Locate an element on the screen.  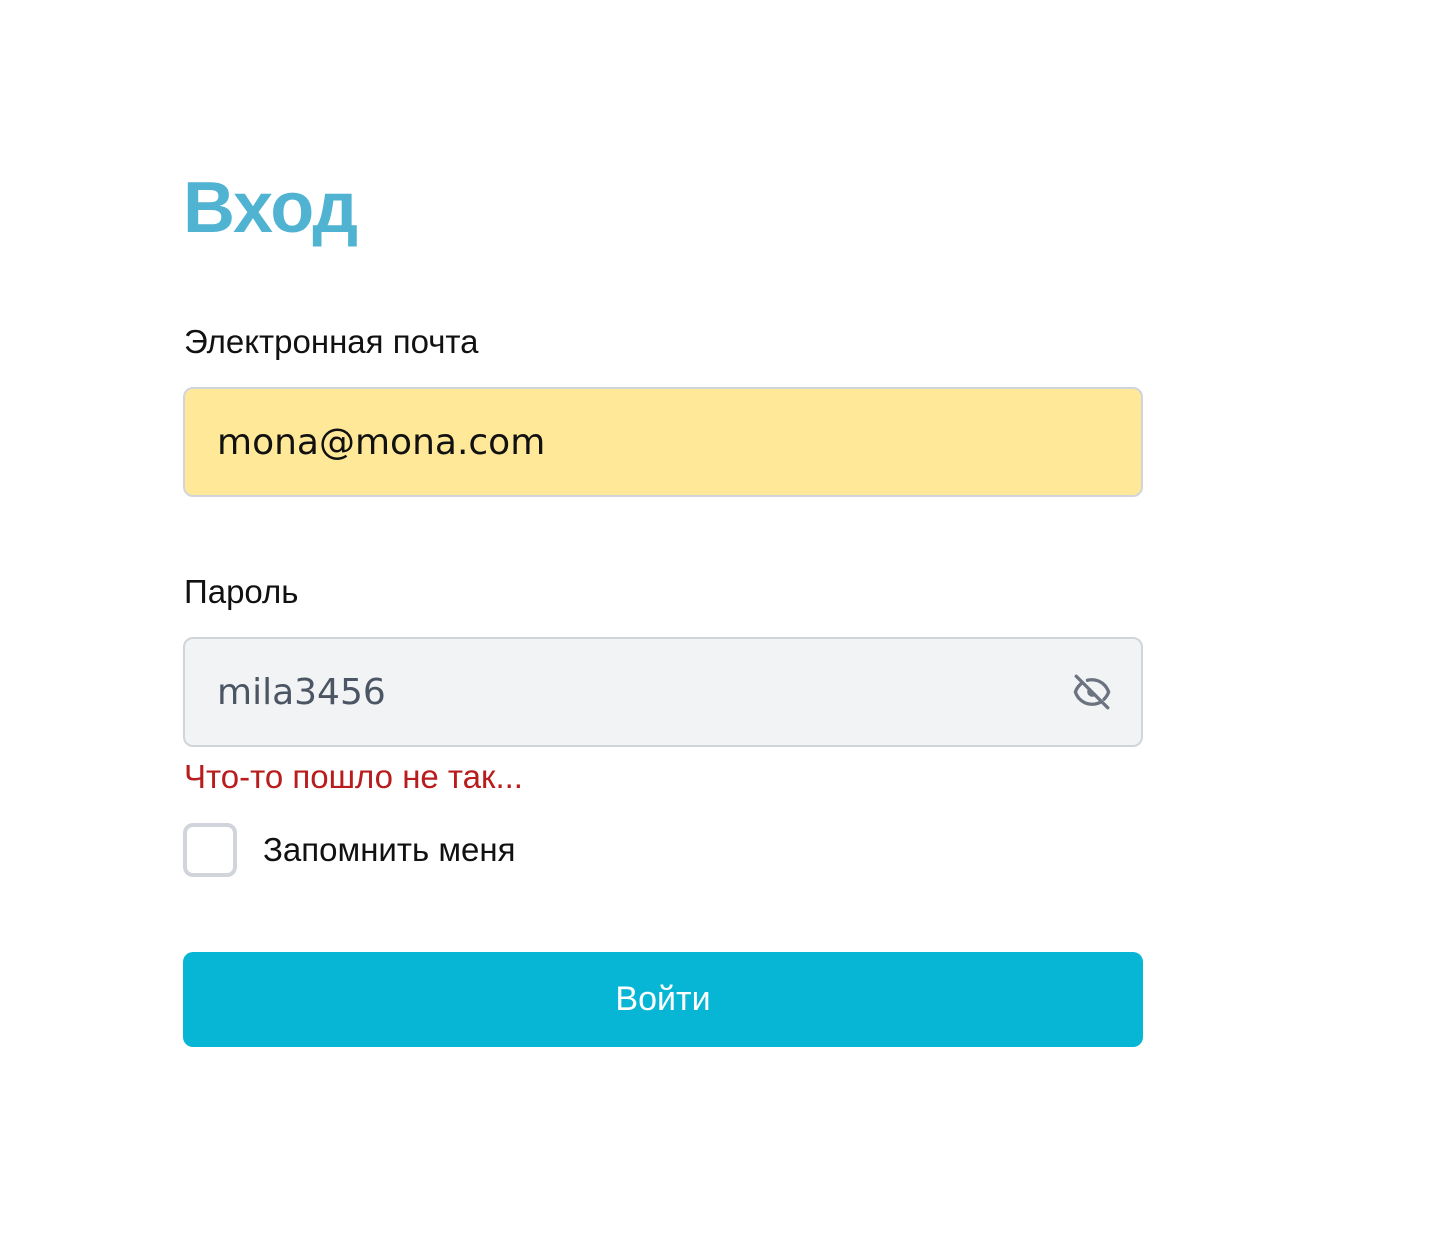
remember-me-checkbox is located at coordinates (210, 850).